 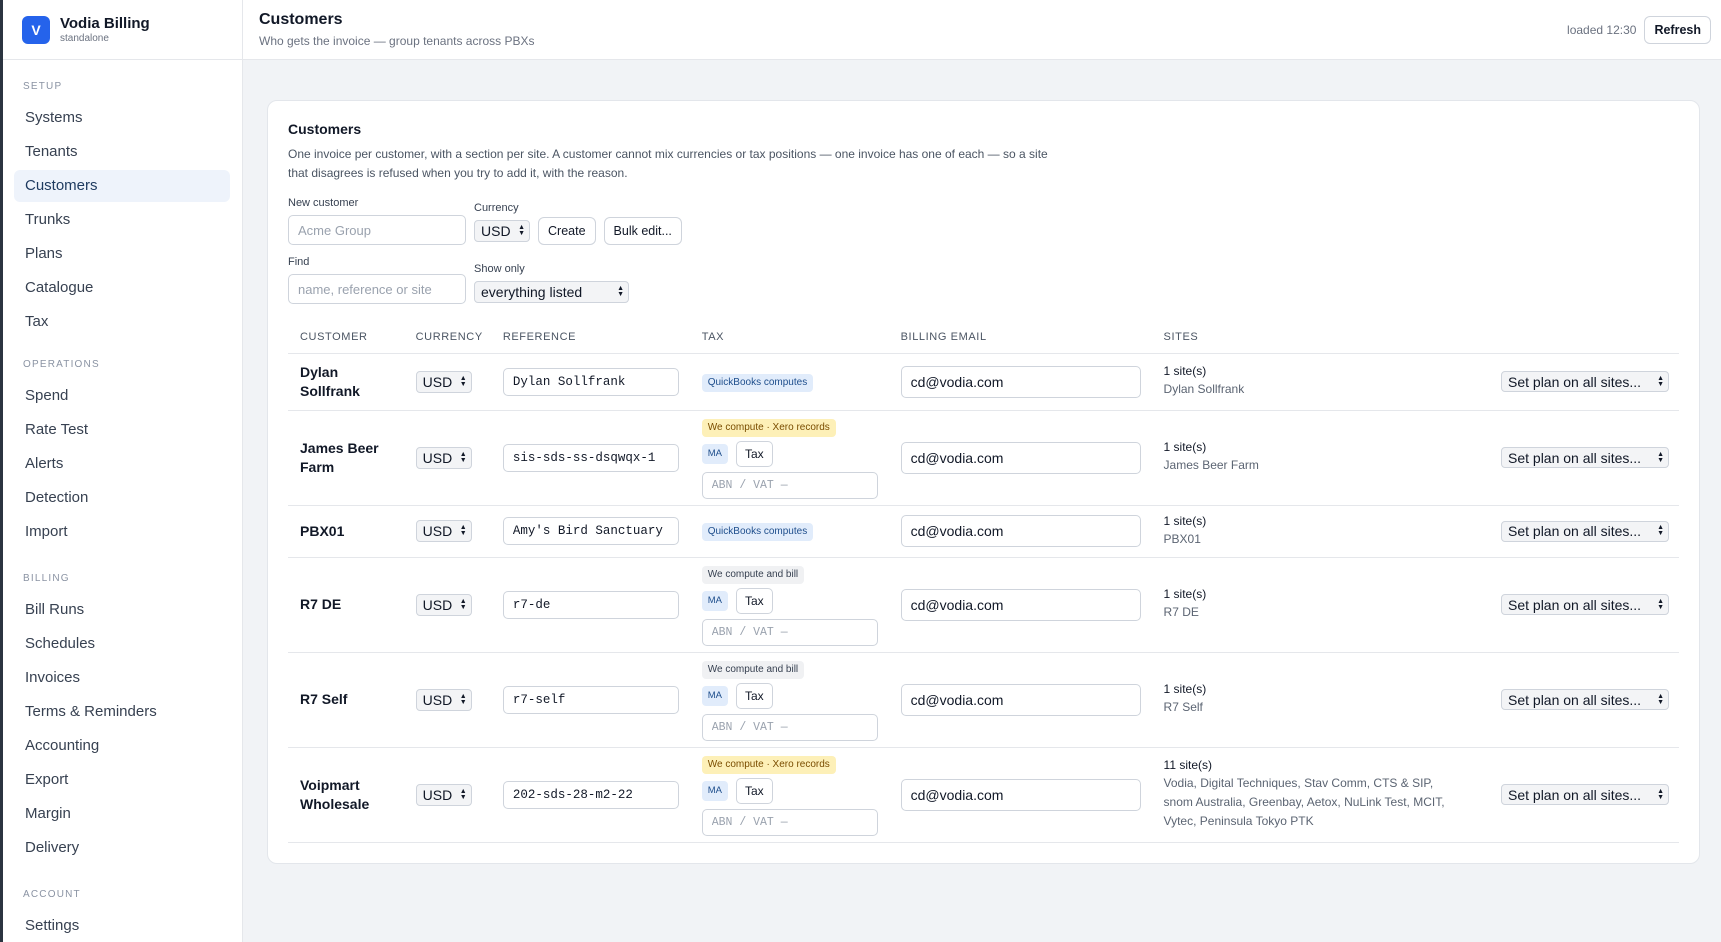 I want to click on find-input, so click(x=377, y=289).